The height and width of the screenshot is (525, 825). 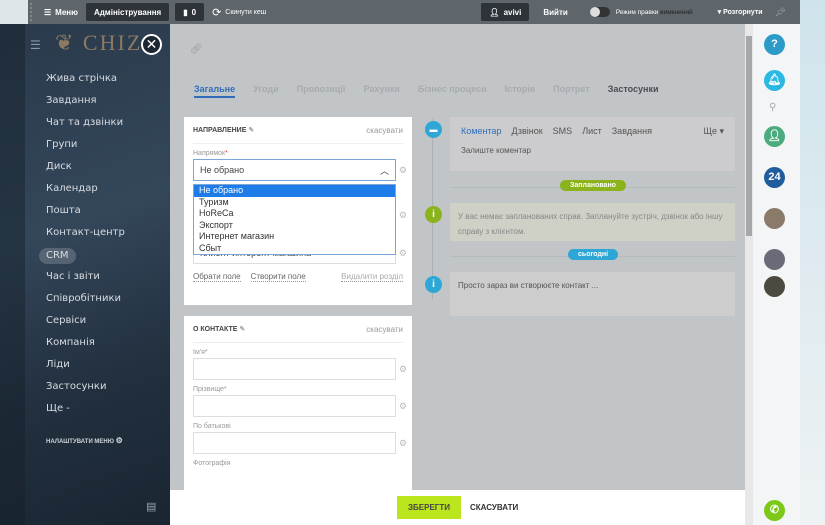 What do you see at coordinates (190, 12) in the screenshot?
I see `notifications-button: ▮ 0` at bounding box center [190, 12].